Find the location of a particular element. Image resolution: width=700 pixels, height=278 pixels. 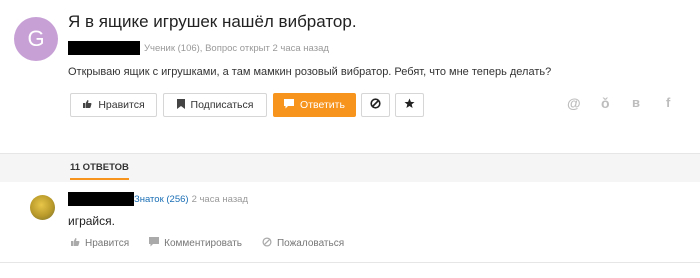

answer-like-button: Нравится is located at coordinates (99, 243).